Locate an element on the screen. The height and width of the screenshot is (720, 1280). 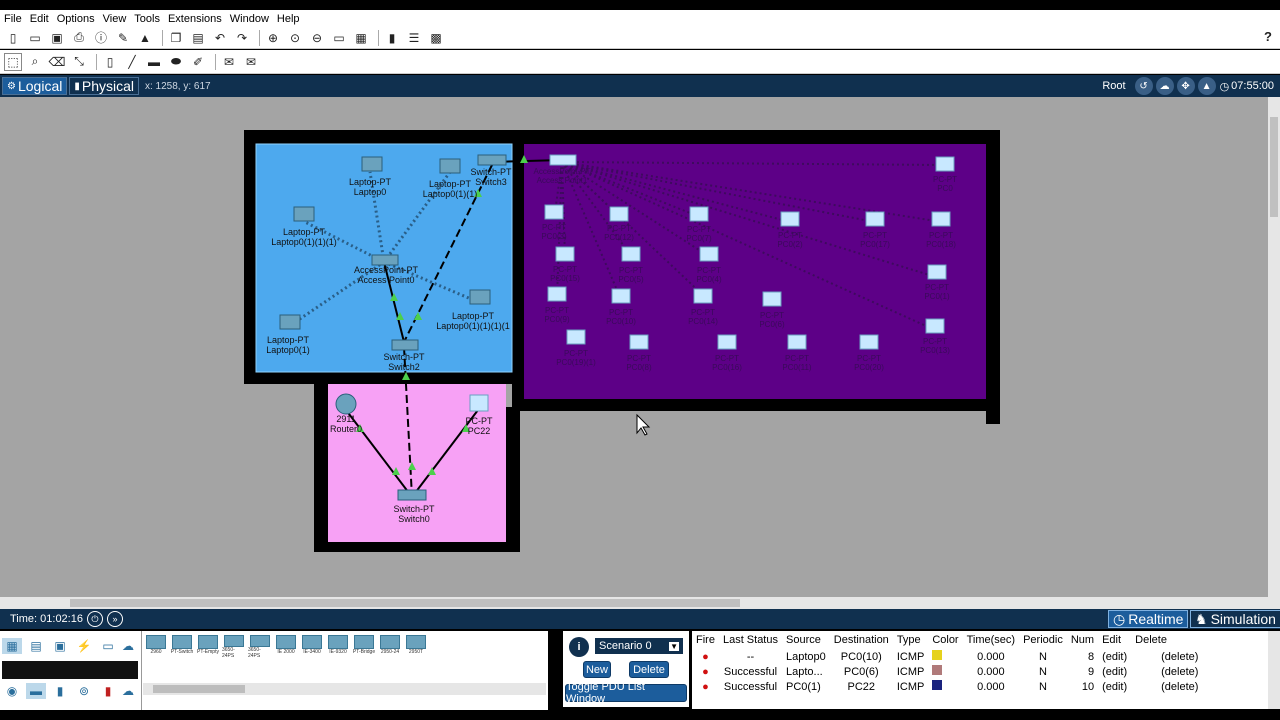
tab-physical: ▮ Physical is located at coordinates (104, 86).